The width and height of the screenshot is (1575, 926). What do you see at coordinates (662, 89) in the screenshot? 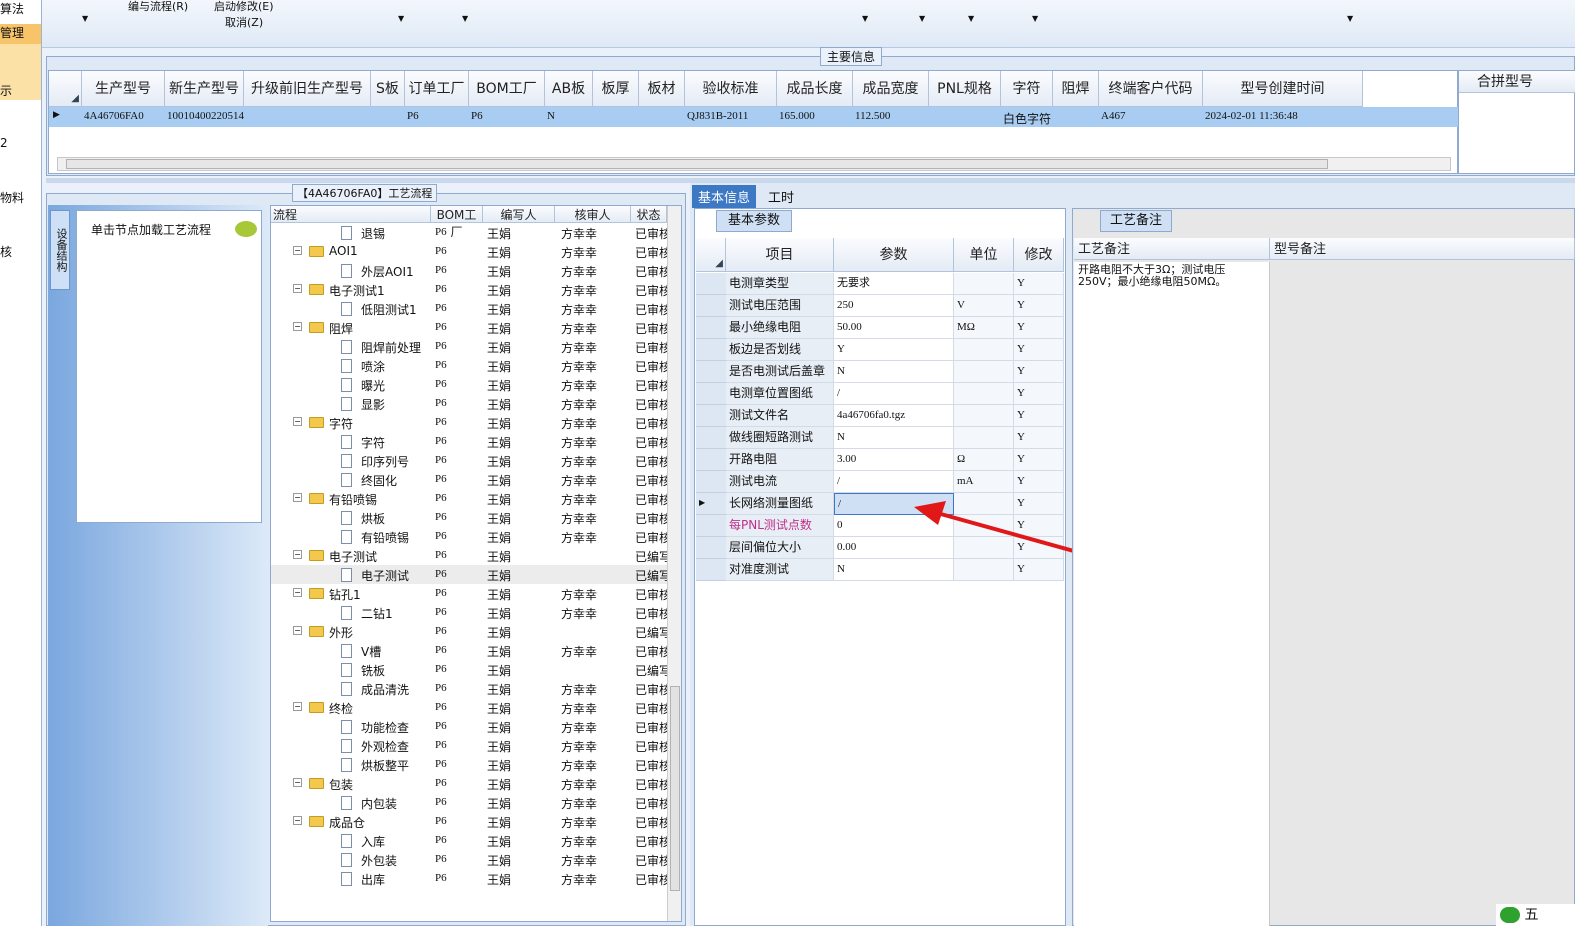
I see `column-header: 板材` at bounding box center [662, 89].